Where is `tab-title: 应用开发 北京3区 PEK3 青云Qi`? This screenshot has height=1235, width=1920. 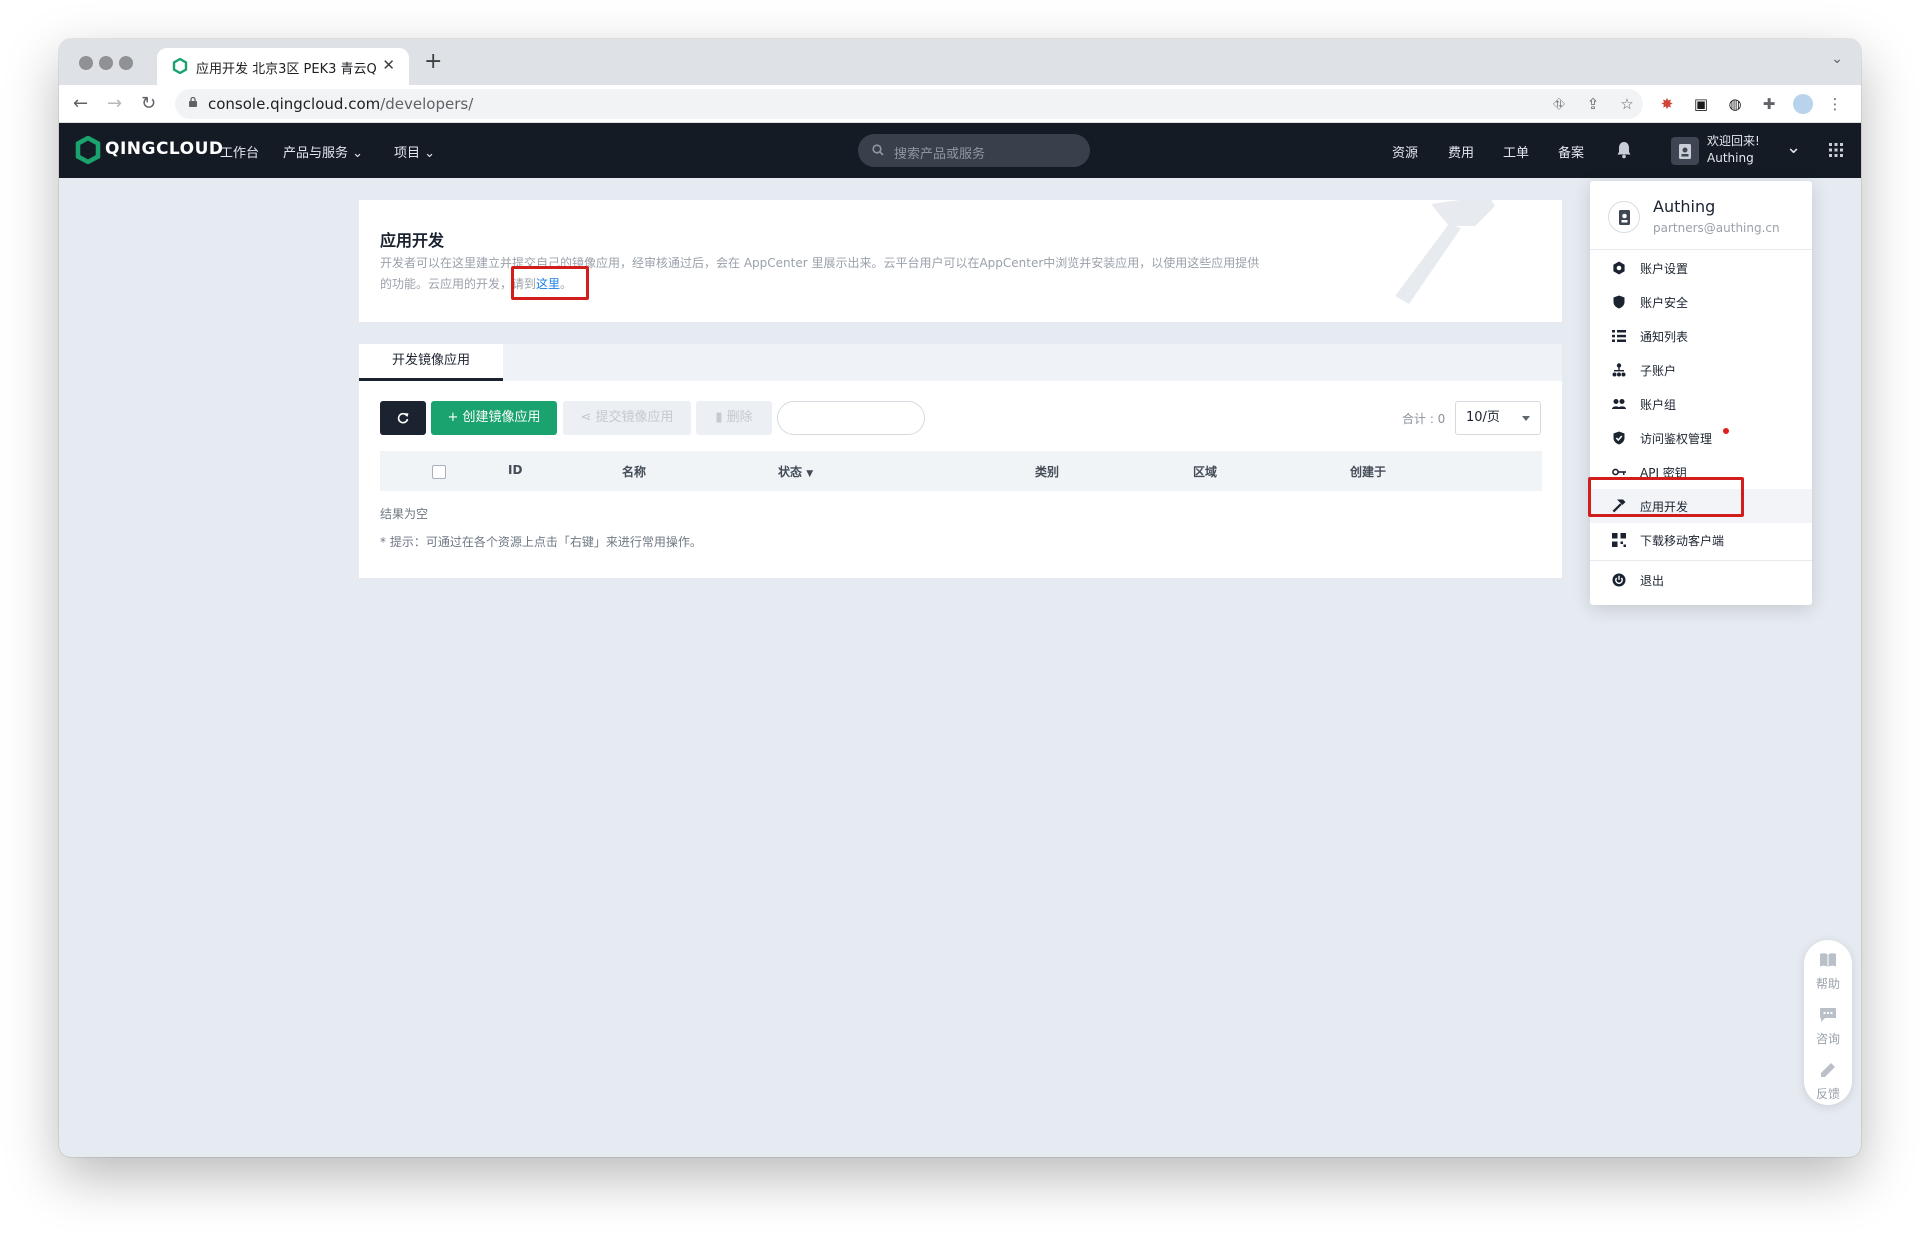 tab-title: 应用开发 北京3区 PEK3 青云Qi is located at coordinates (286, 69).